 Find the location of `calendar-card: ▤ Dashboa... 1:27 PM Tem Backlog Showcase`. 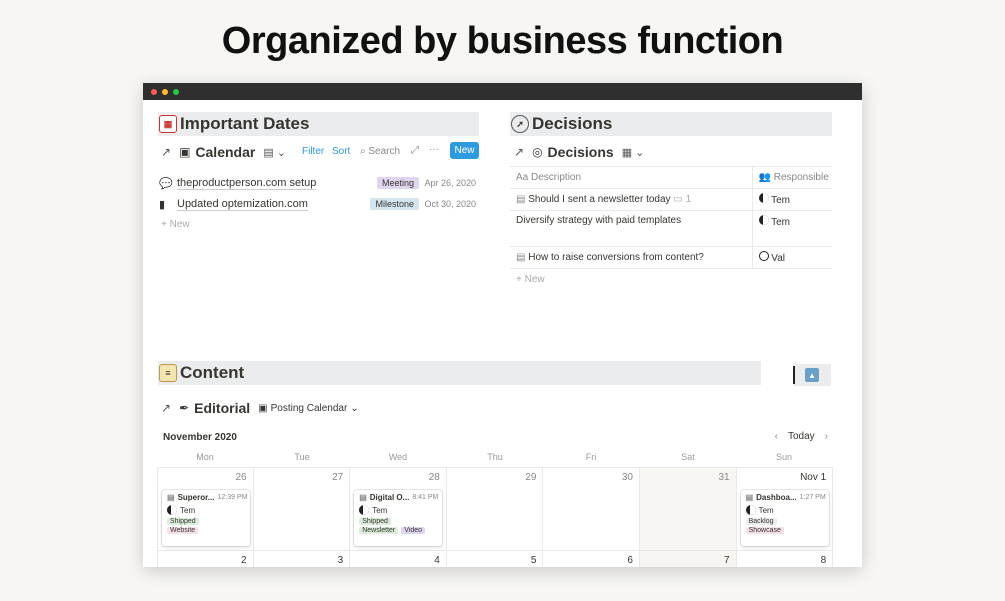

calendar-card: ▤ Dashboa... 1:27 PM Tem Backlog Showcase is located at coordinates (784, 518).